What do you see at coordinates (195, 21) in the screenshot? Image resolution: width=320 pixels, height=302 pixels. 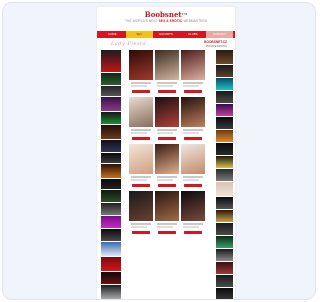 I see `tagline-suffix: WEBMASTERS` at bounding box center [195, 21].